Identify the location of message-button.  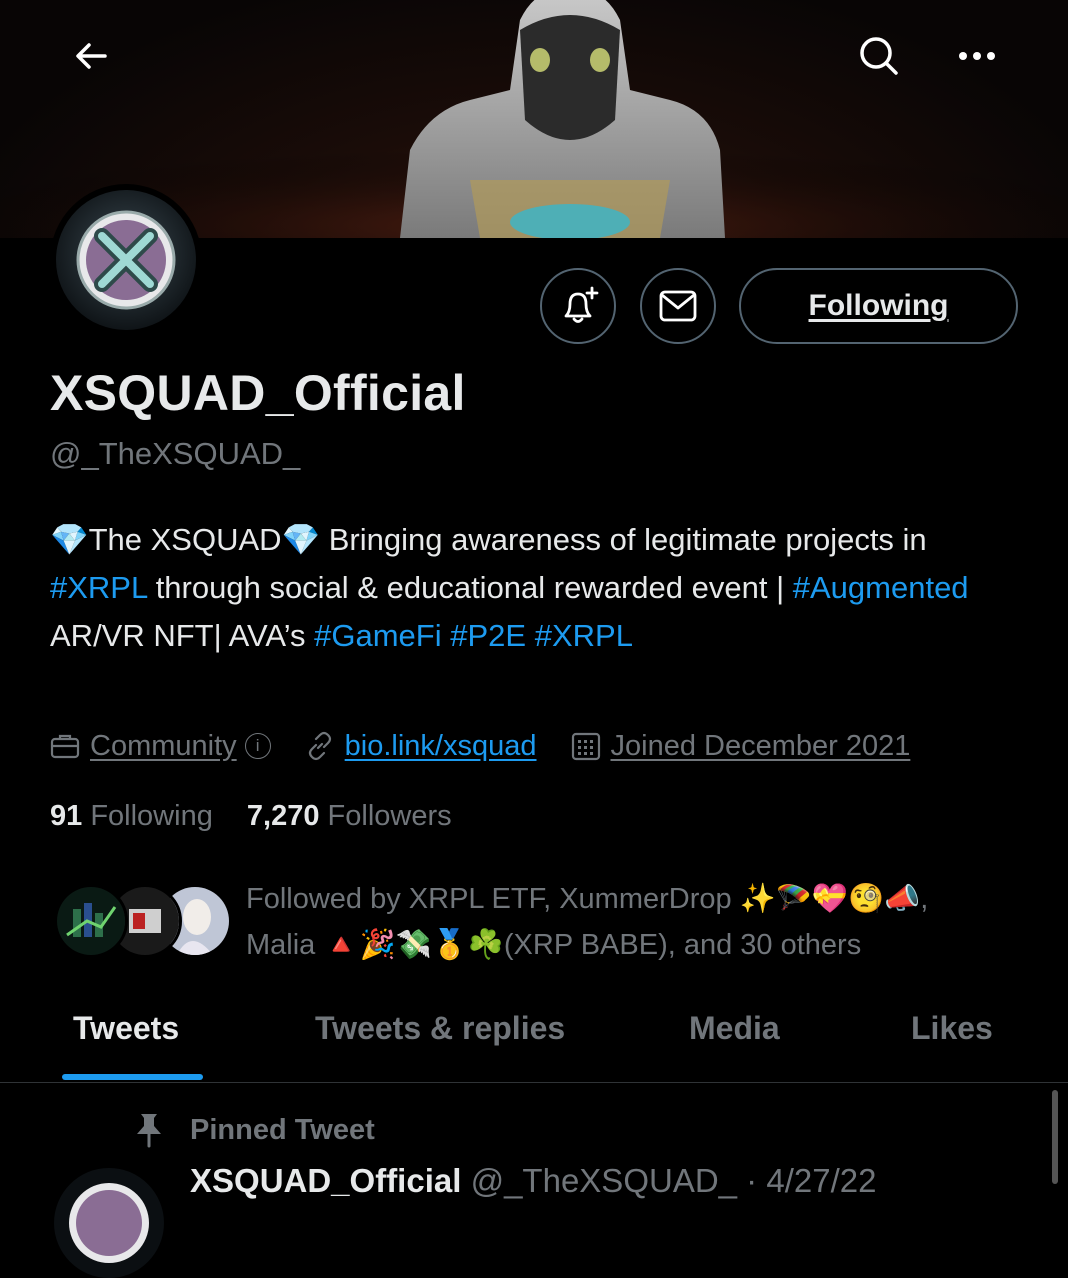
(678, 306).